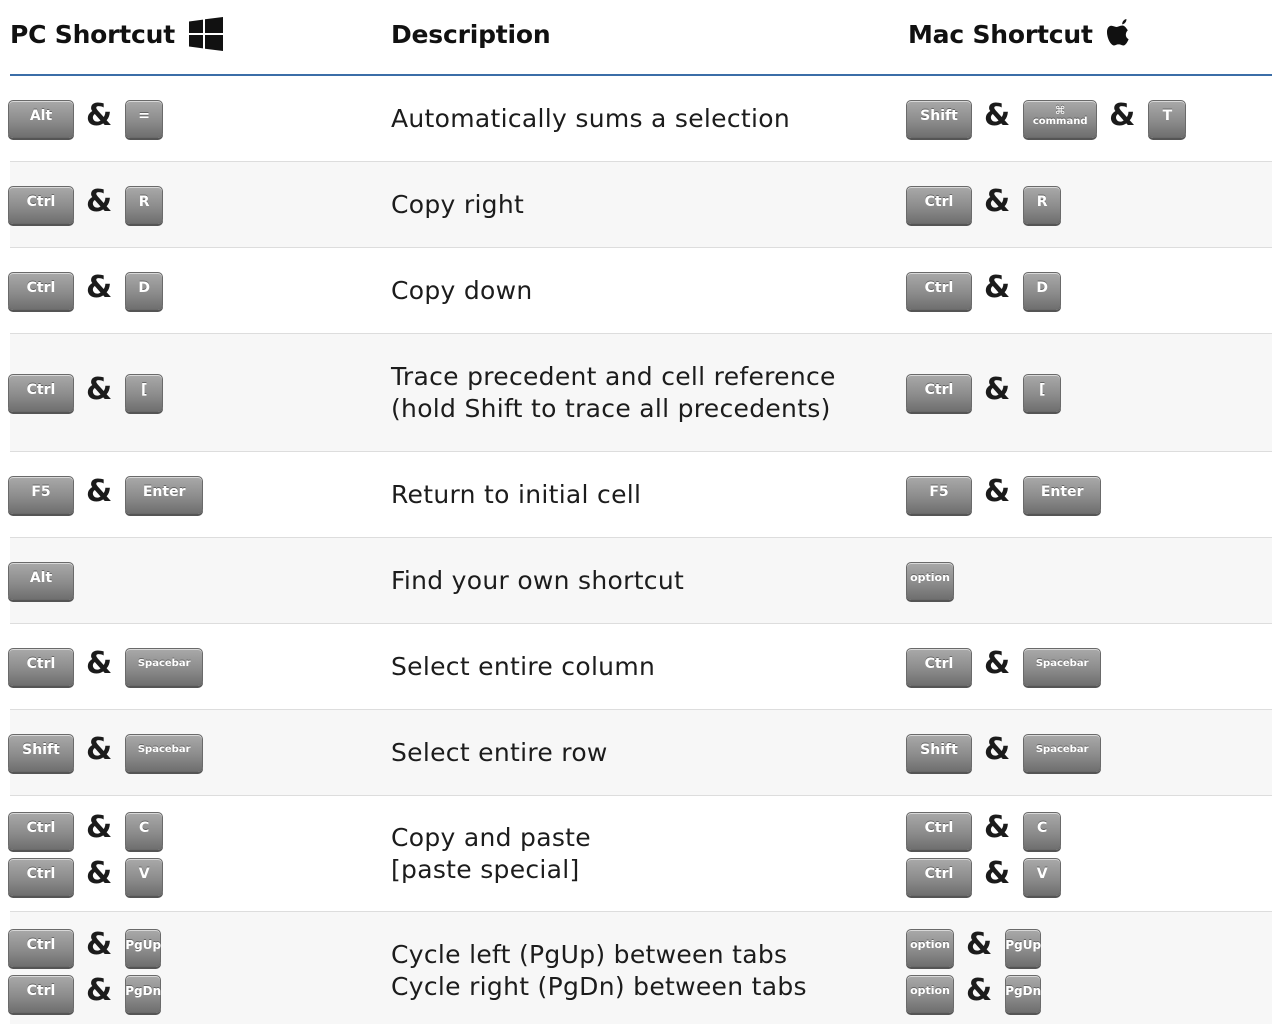 The height and width of the screenshot is (1024, 1272). I want to click on key-t: T, so click(1167, 118).